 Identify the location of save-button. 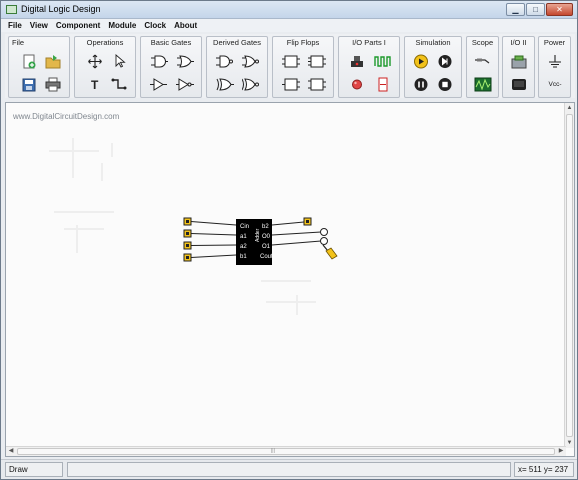
(29, 84).